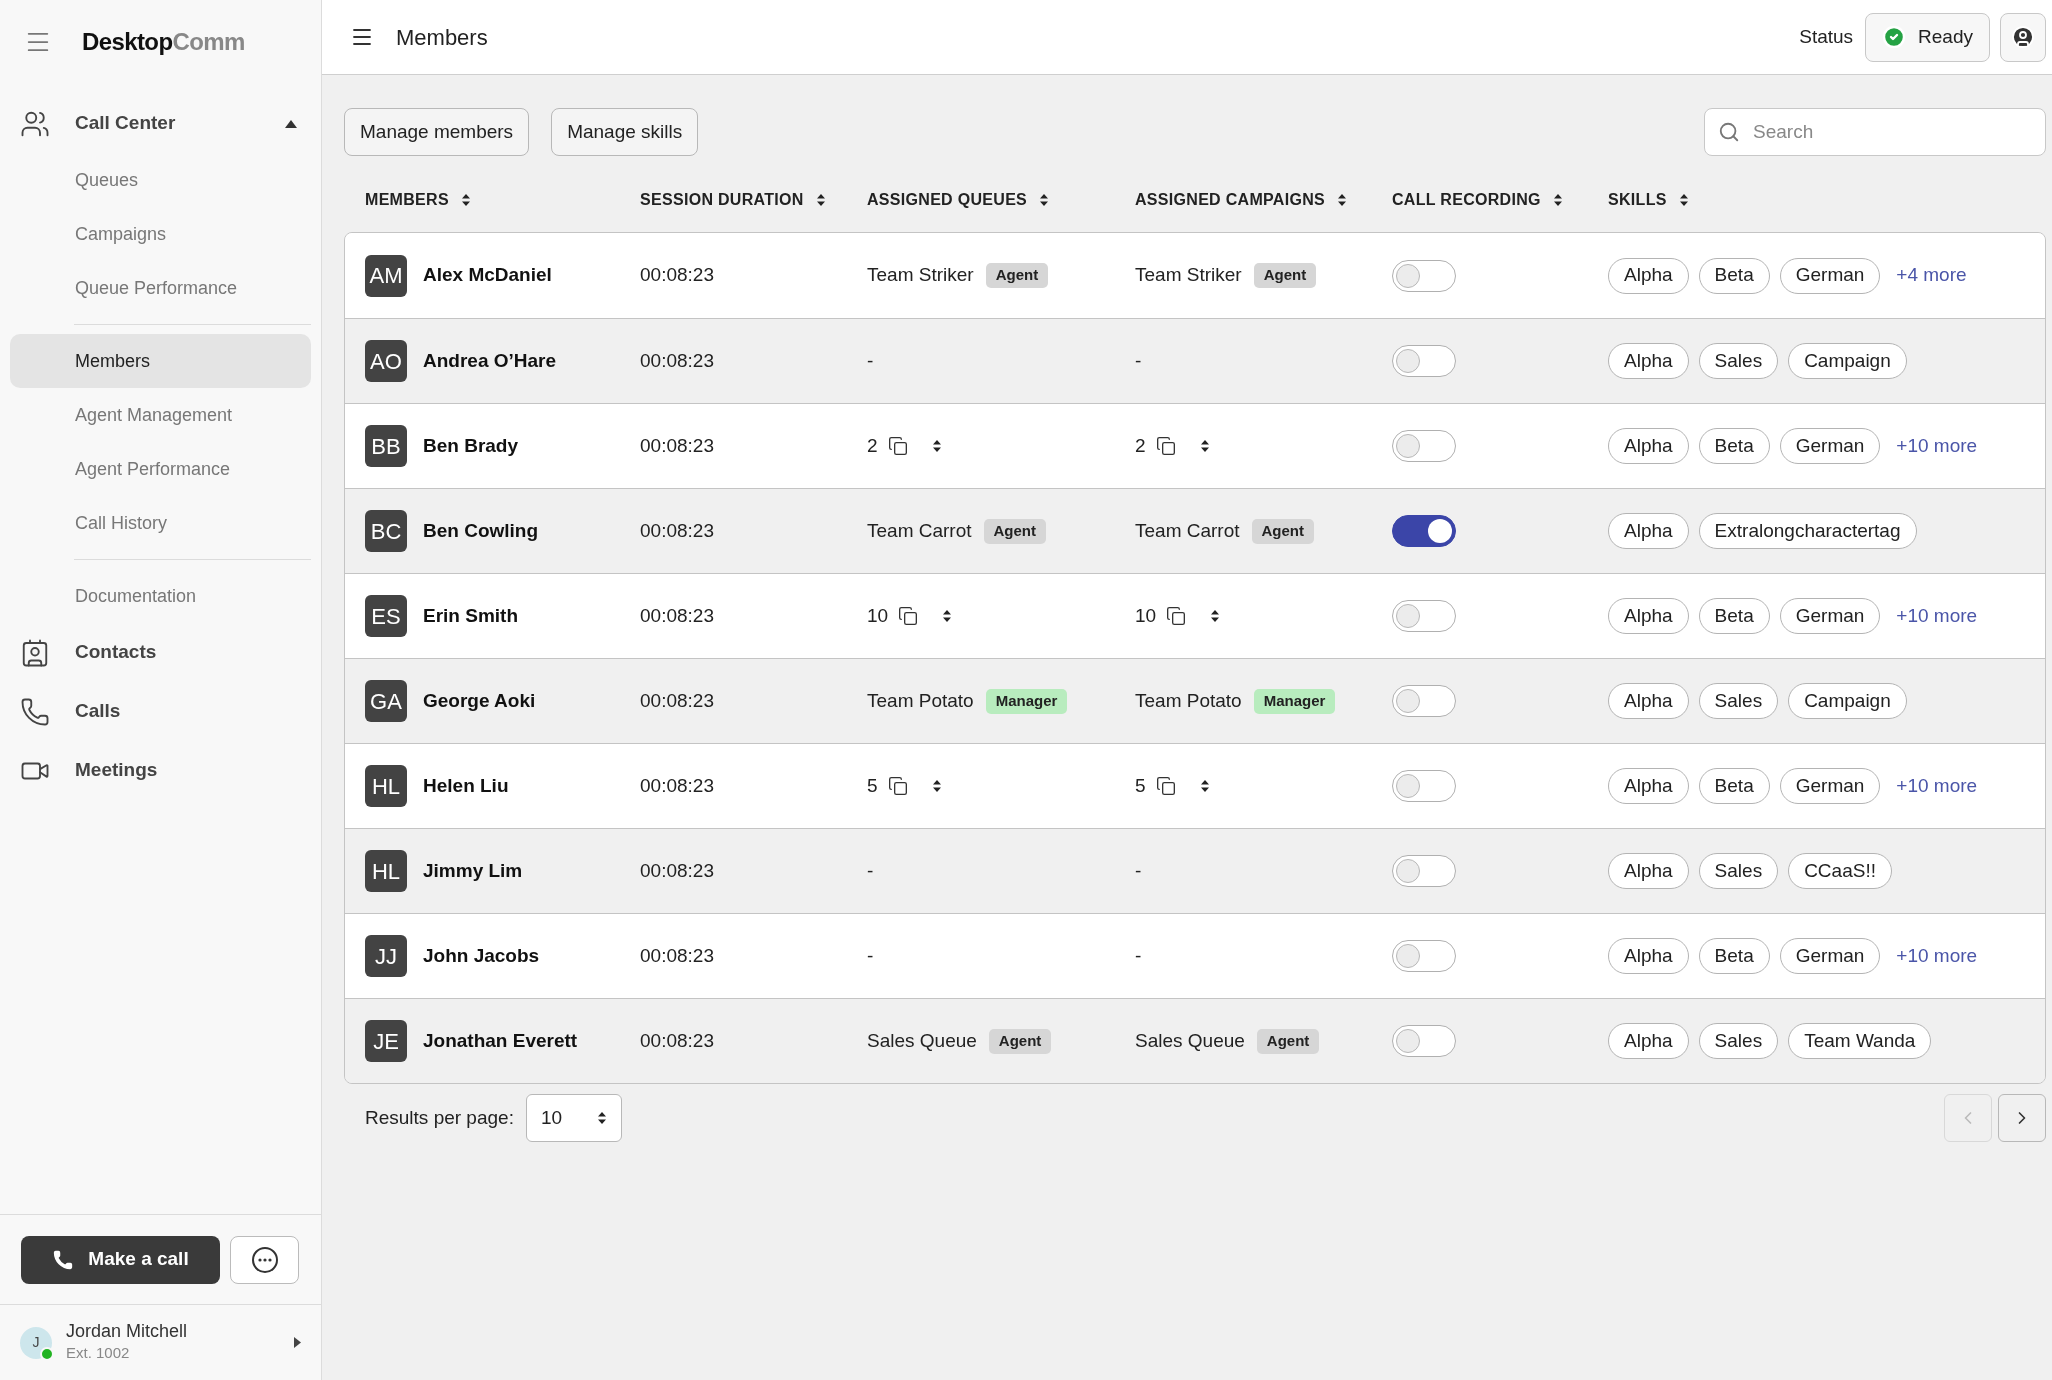 The height and width of the screenshot is (1380, 2052). Describe the element at coordinates (1875, 132) in the screenshot. I see `search-field: Search` at that location.